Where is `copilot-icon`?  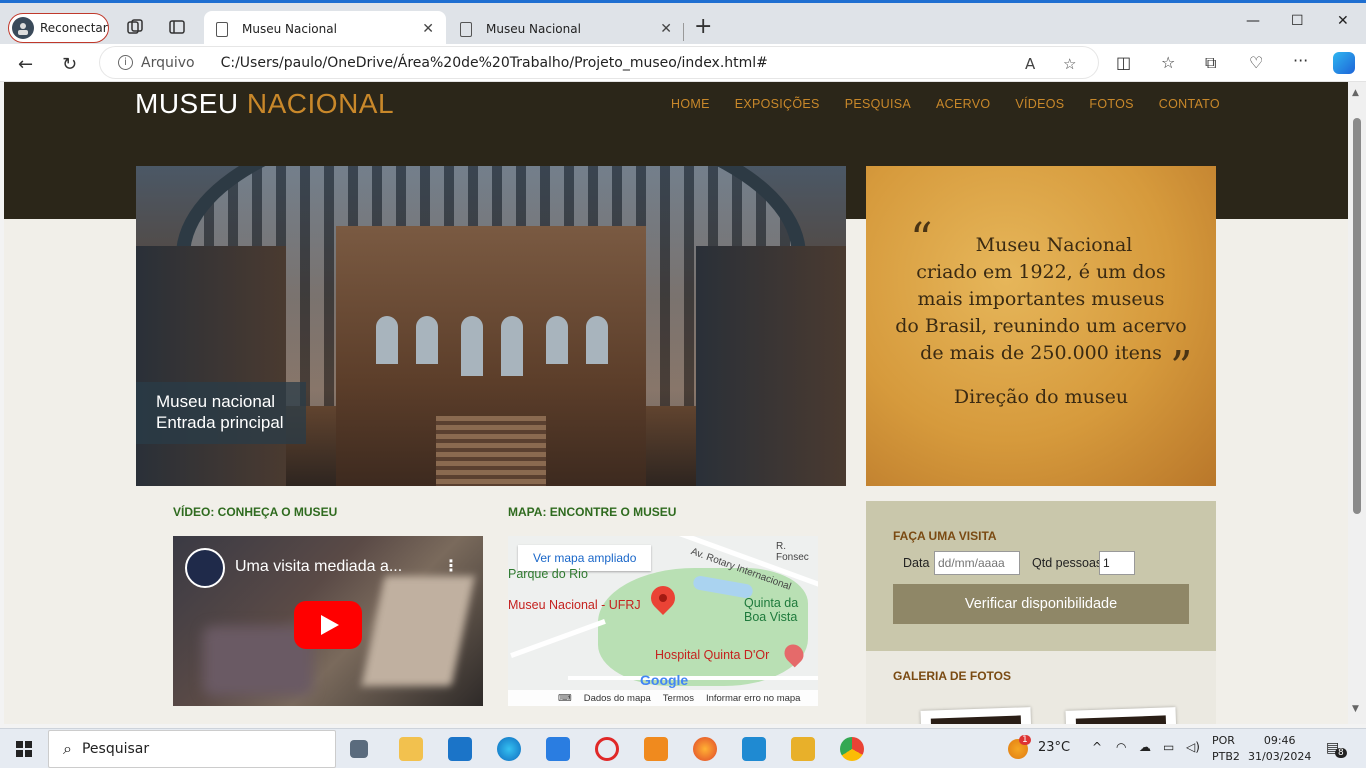
copilot-icon is located at coordinates (1344, 63).